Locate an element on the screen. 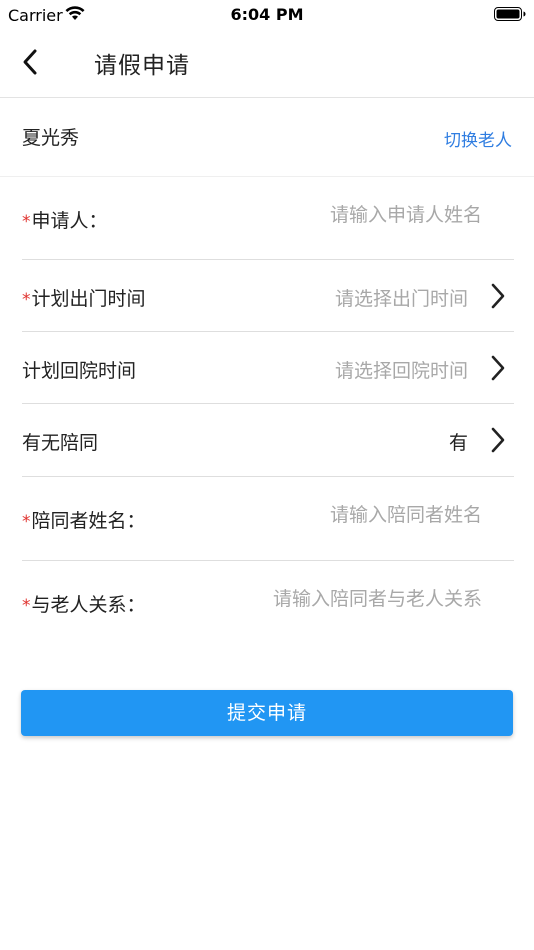 This screenshot has height=950, width=534. companion-name-label: *陪同者姓名： is located at coordinates (84, 519).